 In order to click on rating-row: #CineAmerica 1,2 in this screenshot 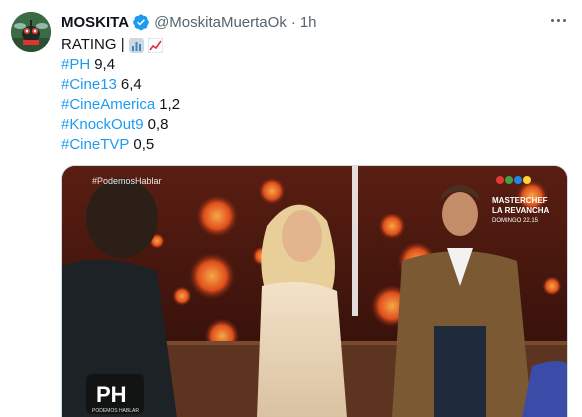, I will do `click(120, 105)`.